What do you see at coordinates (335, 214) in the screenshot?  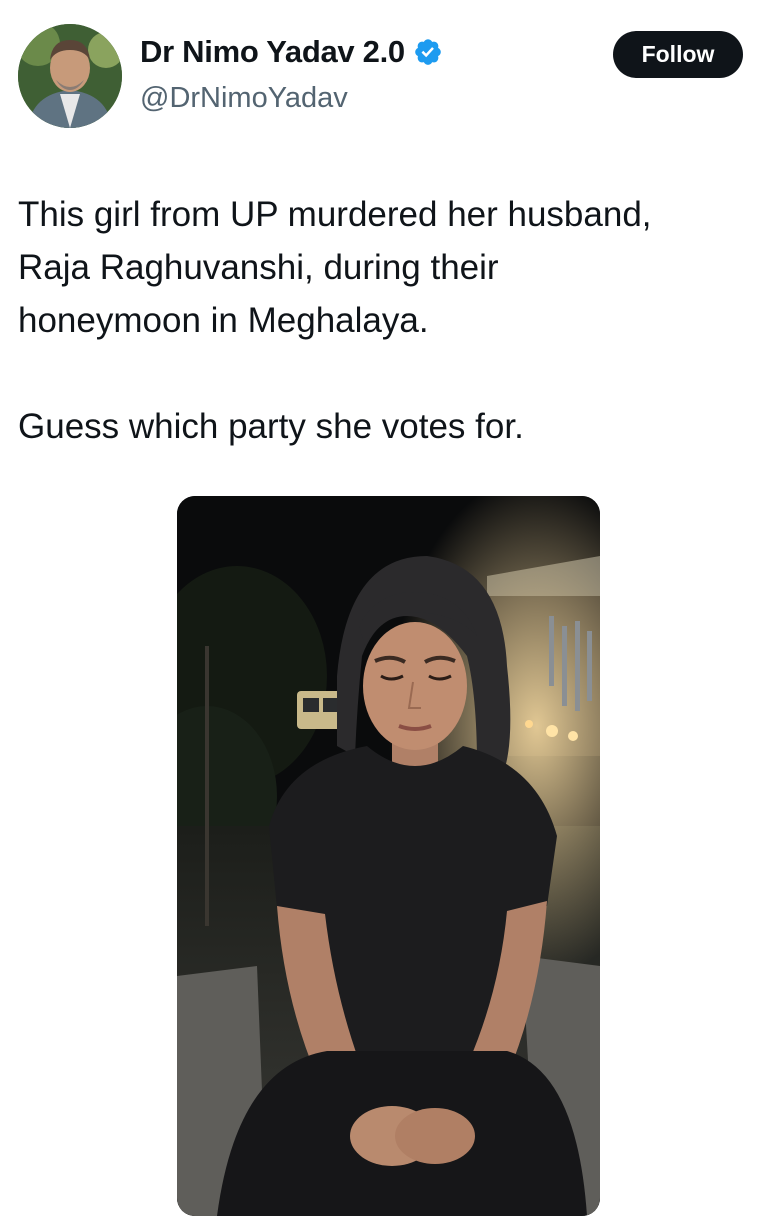 I see `tweet-text-line: This girl from UP murdered her husband,` at bounding box center [335, 214].